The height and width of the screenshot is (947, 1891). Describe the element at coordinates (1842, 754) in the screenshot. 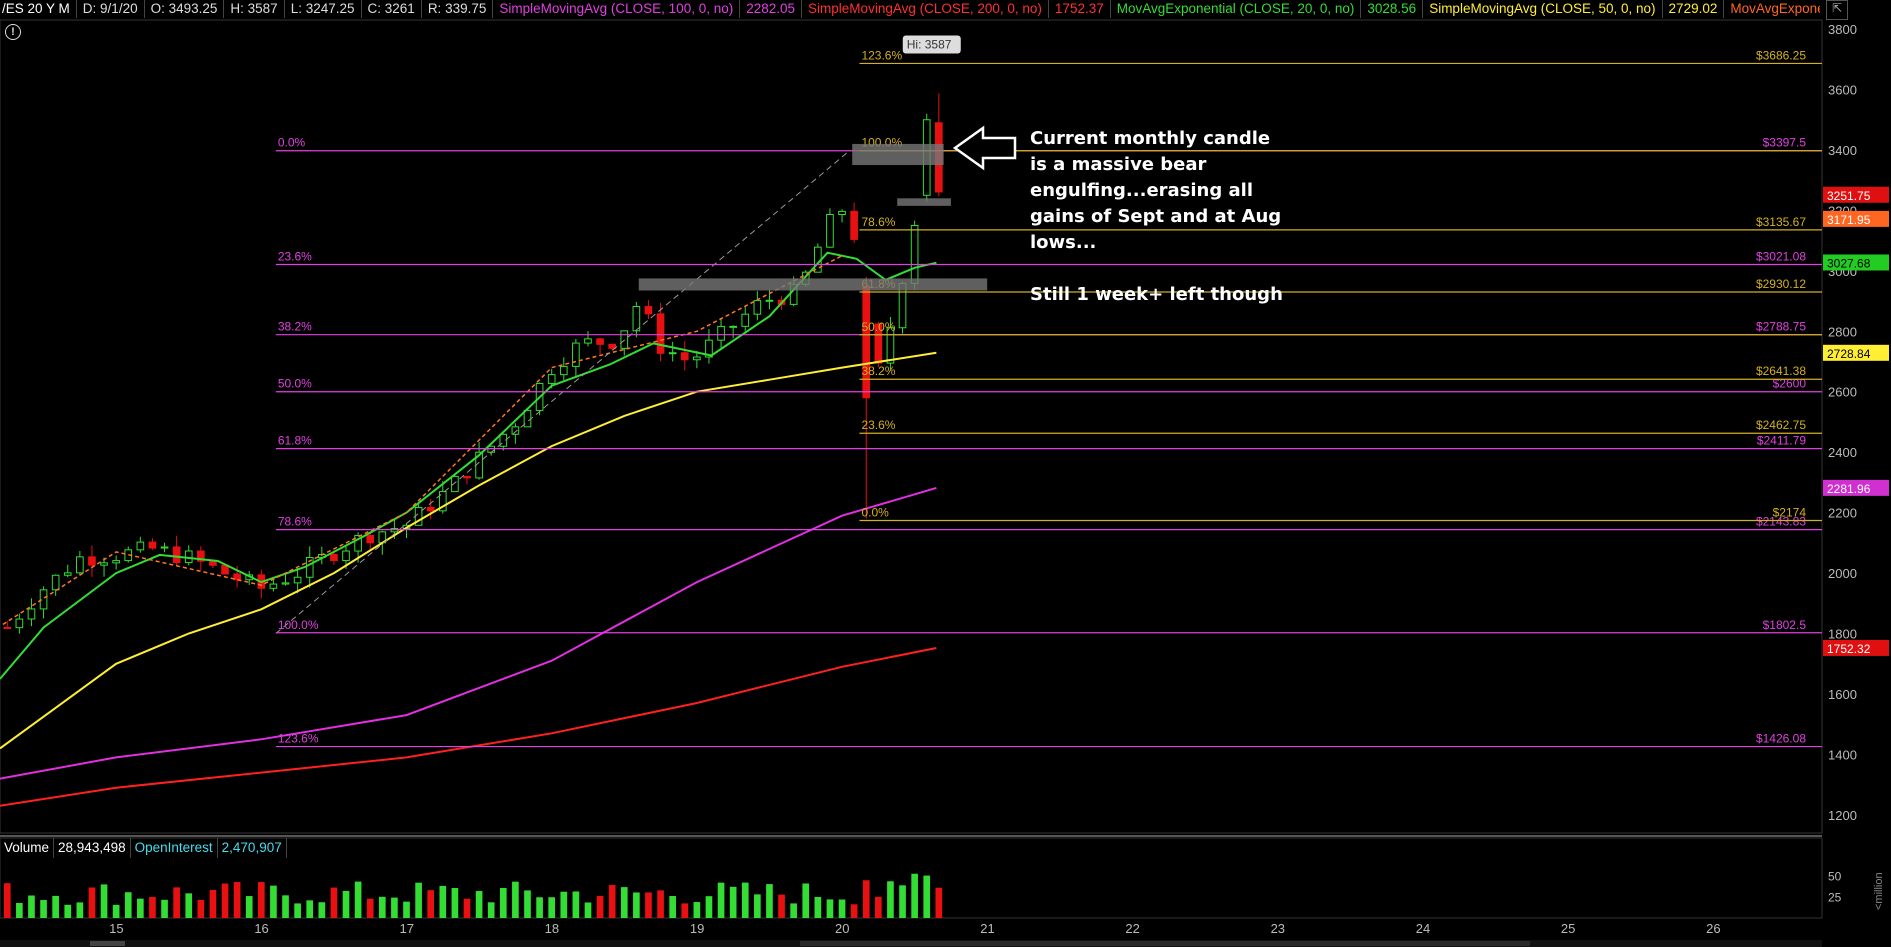

I see `y-tick-label: 1400` at that location.